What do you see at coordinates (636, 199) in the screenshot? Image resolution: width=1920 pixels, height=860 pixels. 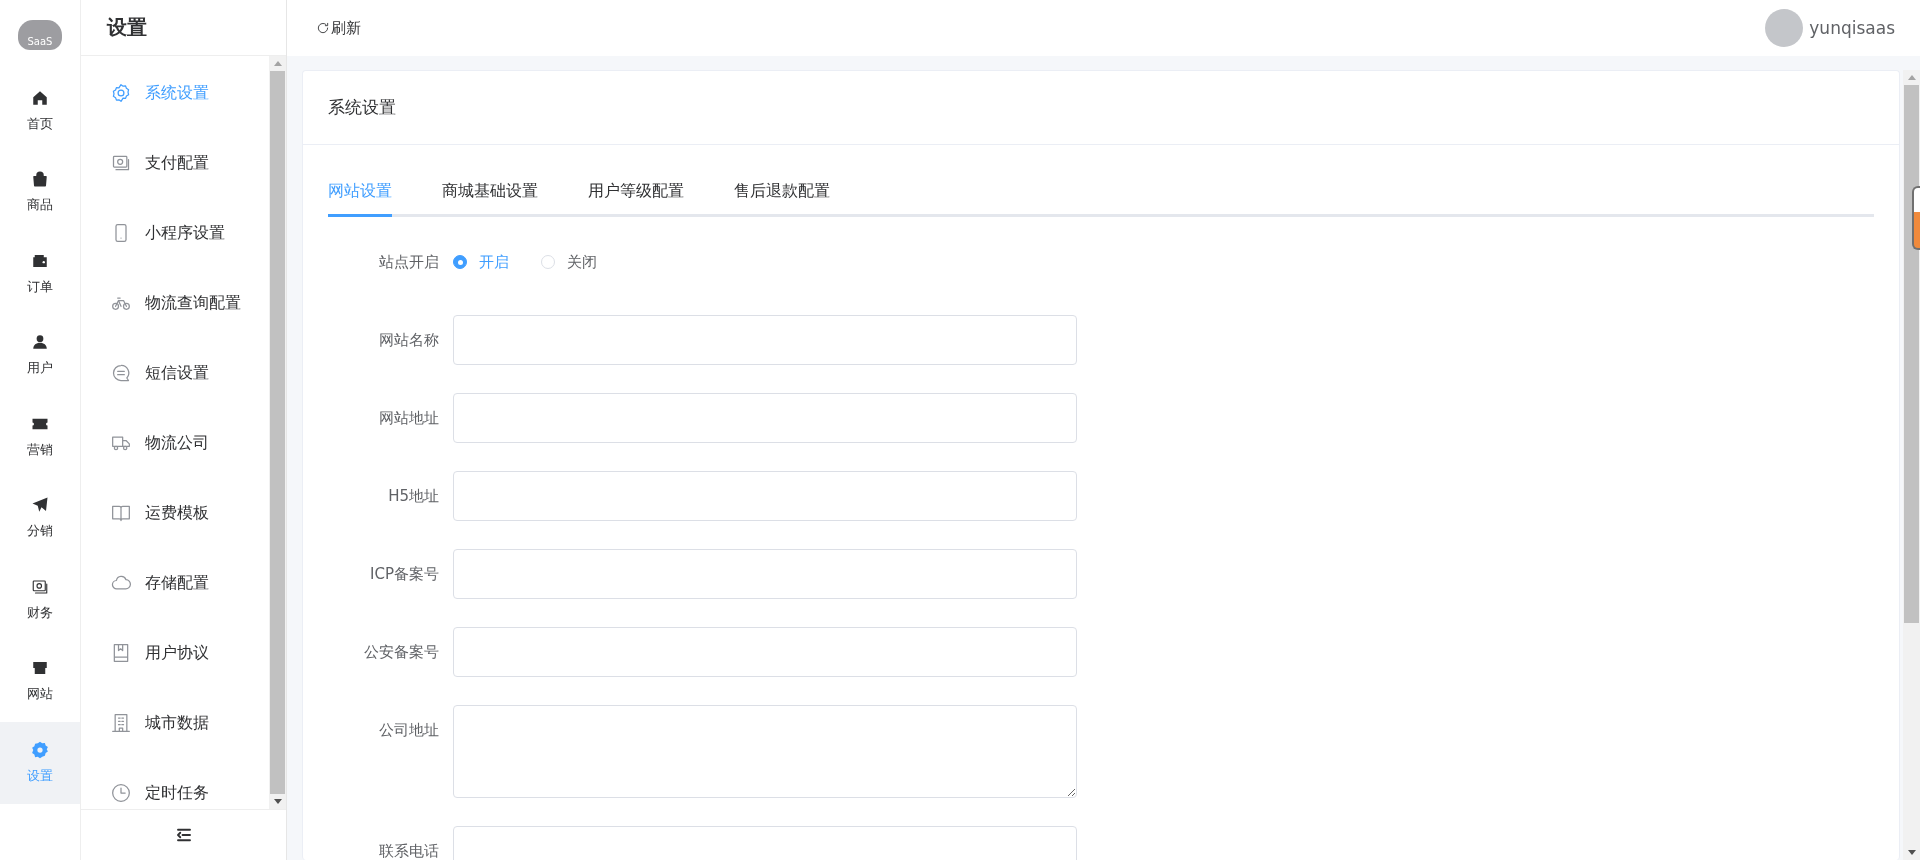 I see `tab: 用户等级配置` at bounding box center [636, 199].